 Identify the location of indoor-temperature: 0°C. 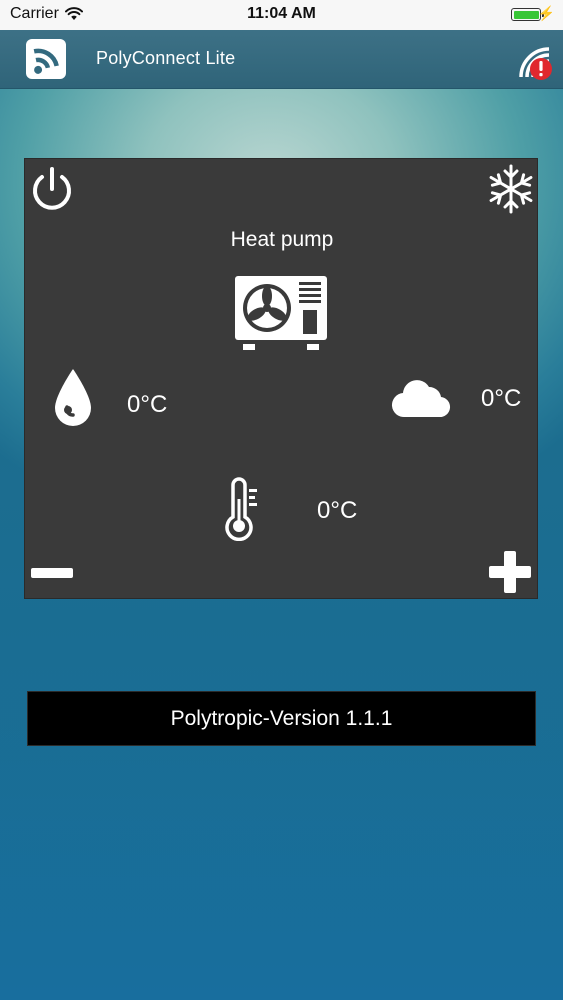
(337, 510).